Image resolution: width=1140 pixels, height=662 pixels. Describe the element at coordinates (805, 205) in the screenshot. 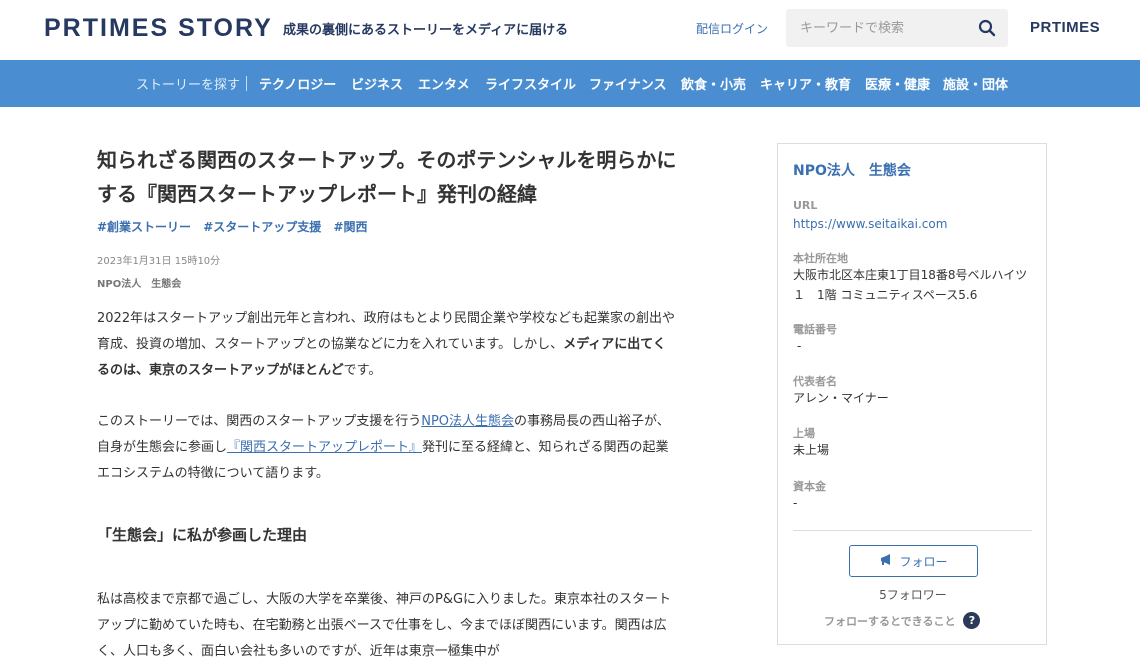

I see `field-label-url: URL` at that location.